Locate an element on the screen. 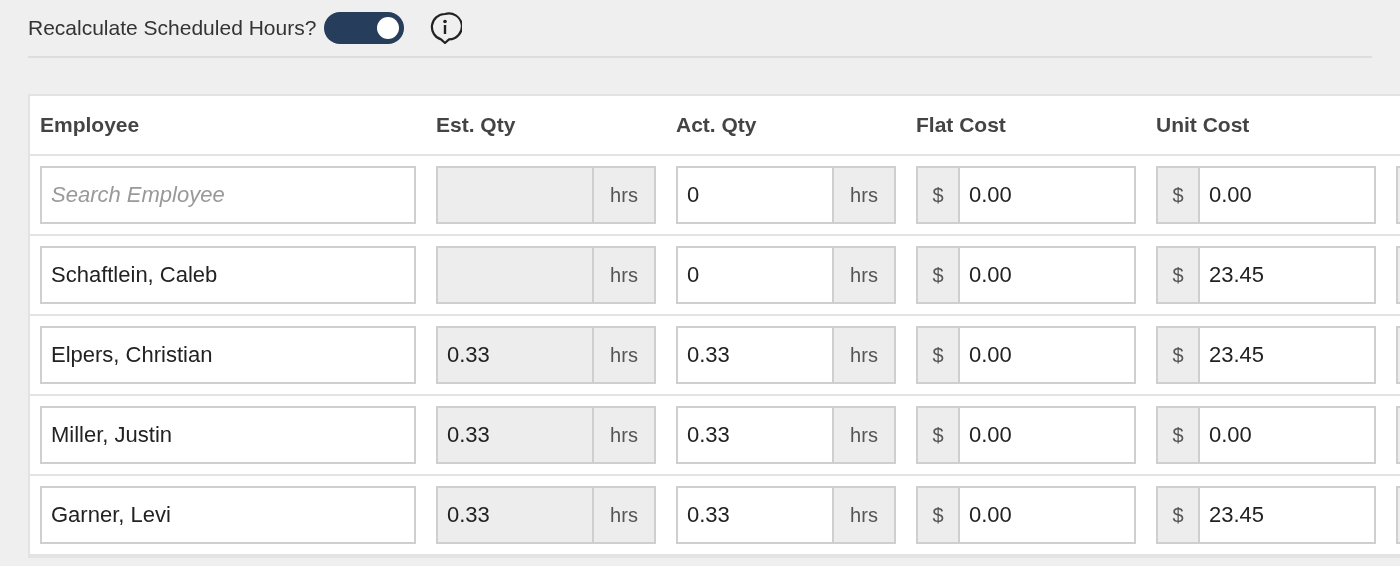  column-header: Act. Qty is located at coordinates (716, 125).